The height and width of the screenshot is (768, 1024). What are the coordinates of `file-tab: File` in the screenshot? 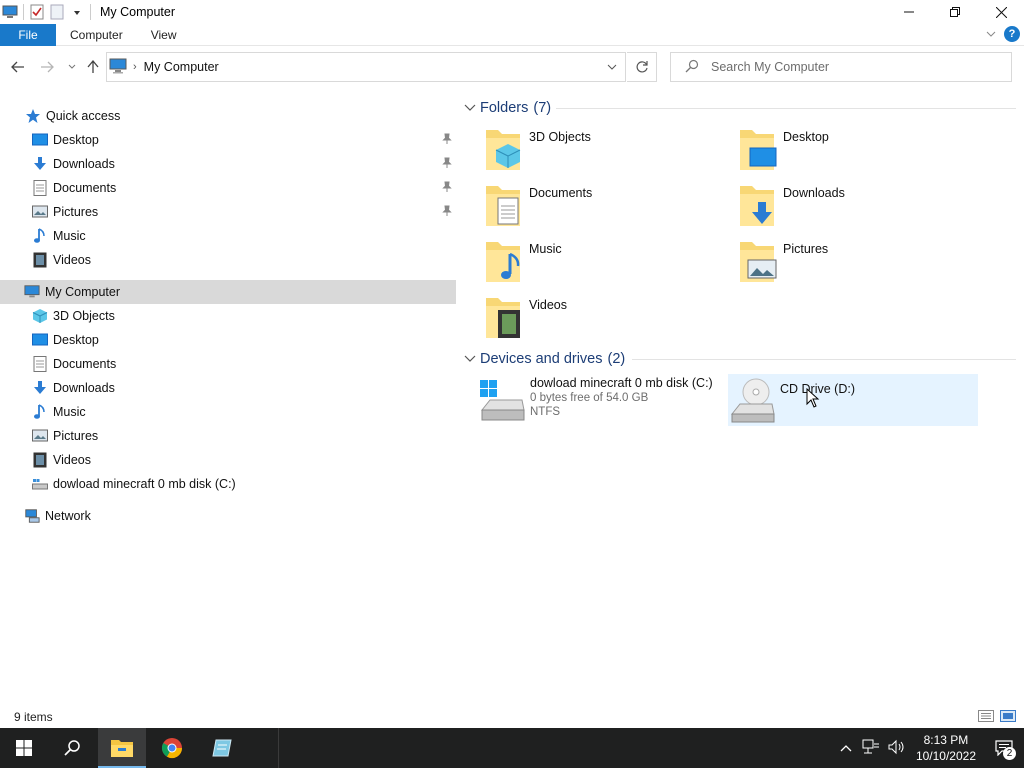 It's located at (28, 34).